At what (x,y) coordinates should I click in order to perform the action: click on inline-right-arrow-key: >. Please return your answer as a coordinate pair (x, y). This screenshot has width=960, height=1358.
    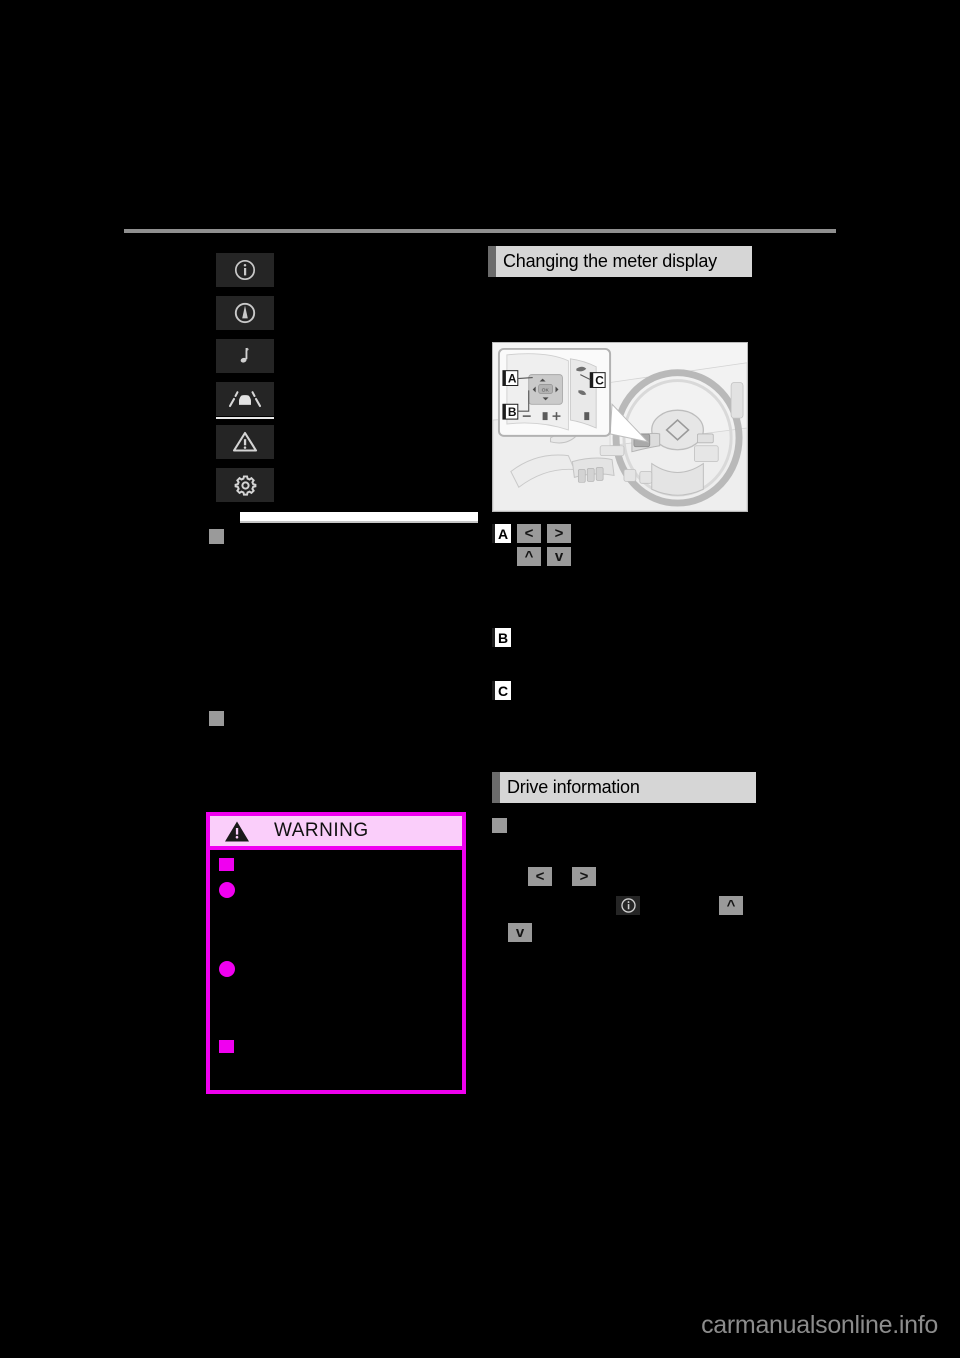
    Looking at the image, I should click on (584, 876).